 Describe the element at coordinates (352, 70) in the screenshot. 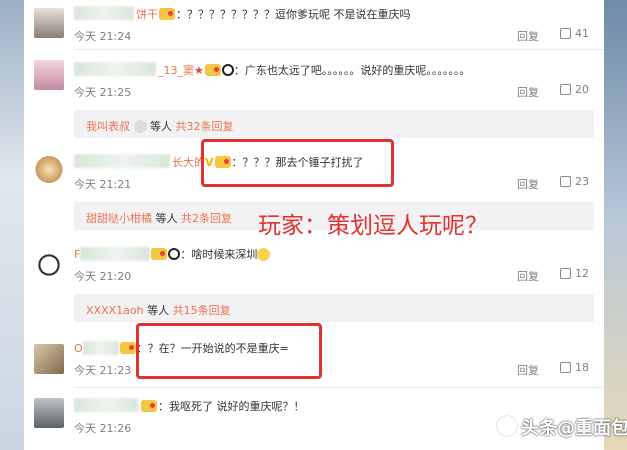

I see `comment-text: ：广东也太远了吧。。。。。。说好的重庆呢。。。。。。。` at that location.